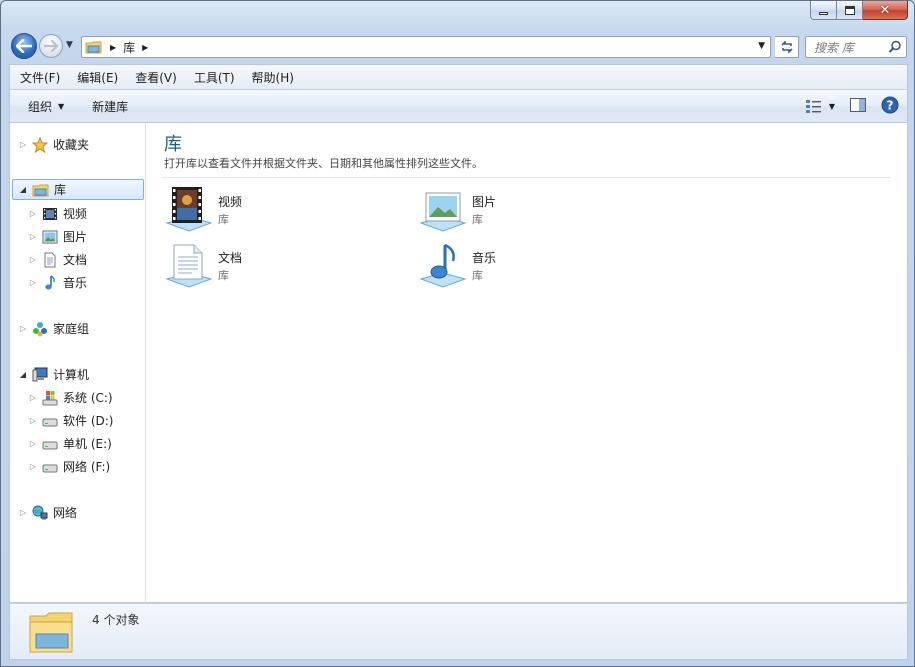 The width and height of the screenshot is (915, 667). What do you see at coordinates (834, 47) in the screenshot?
I see `search-placeholder: 搜索 库` at bounding box center [834, 47].